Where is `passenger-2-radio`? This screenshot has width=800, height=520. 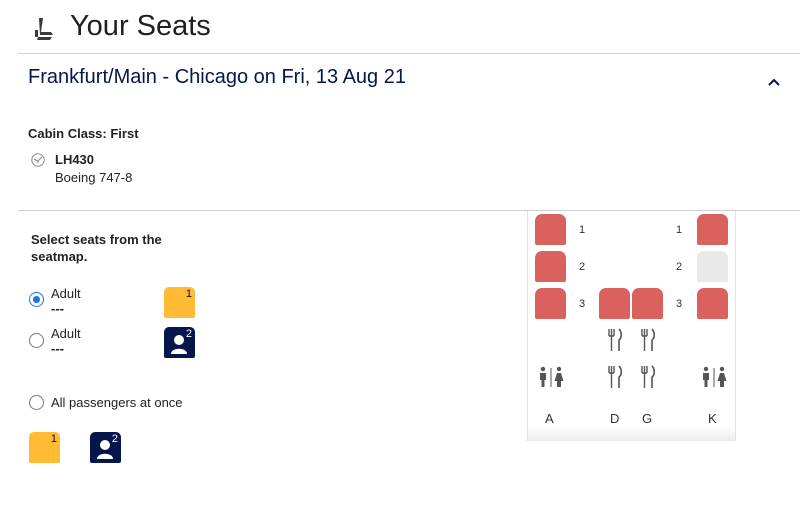
passenger-2-radio is located at coordinates (36, 340).